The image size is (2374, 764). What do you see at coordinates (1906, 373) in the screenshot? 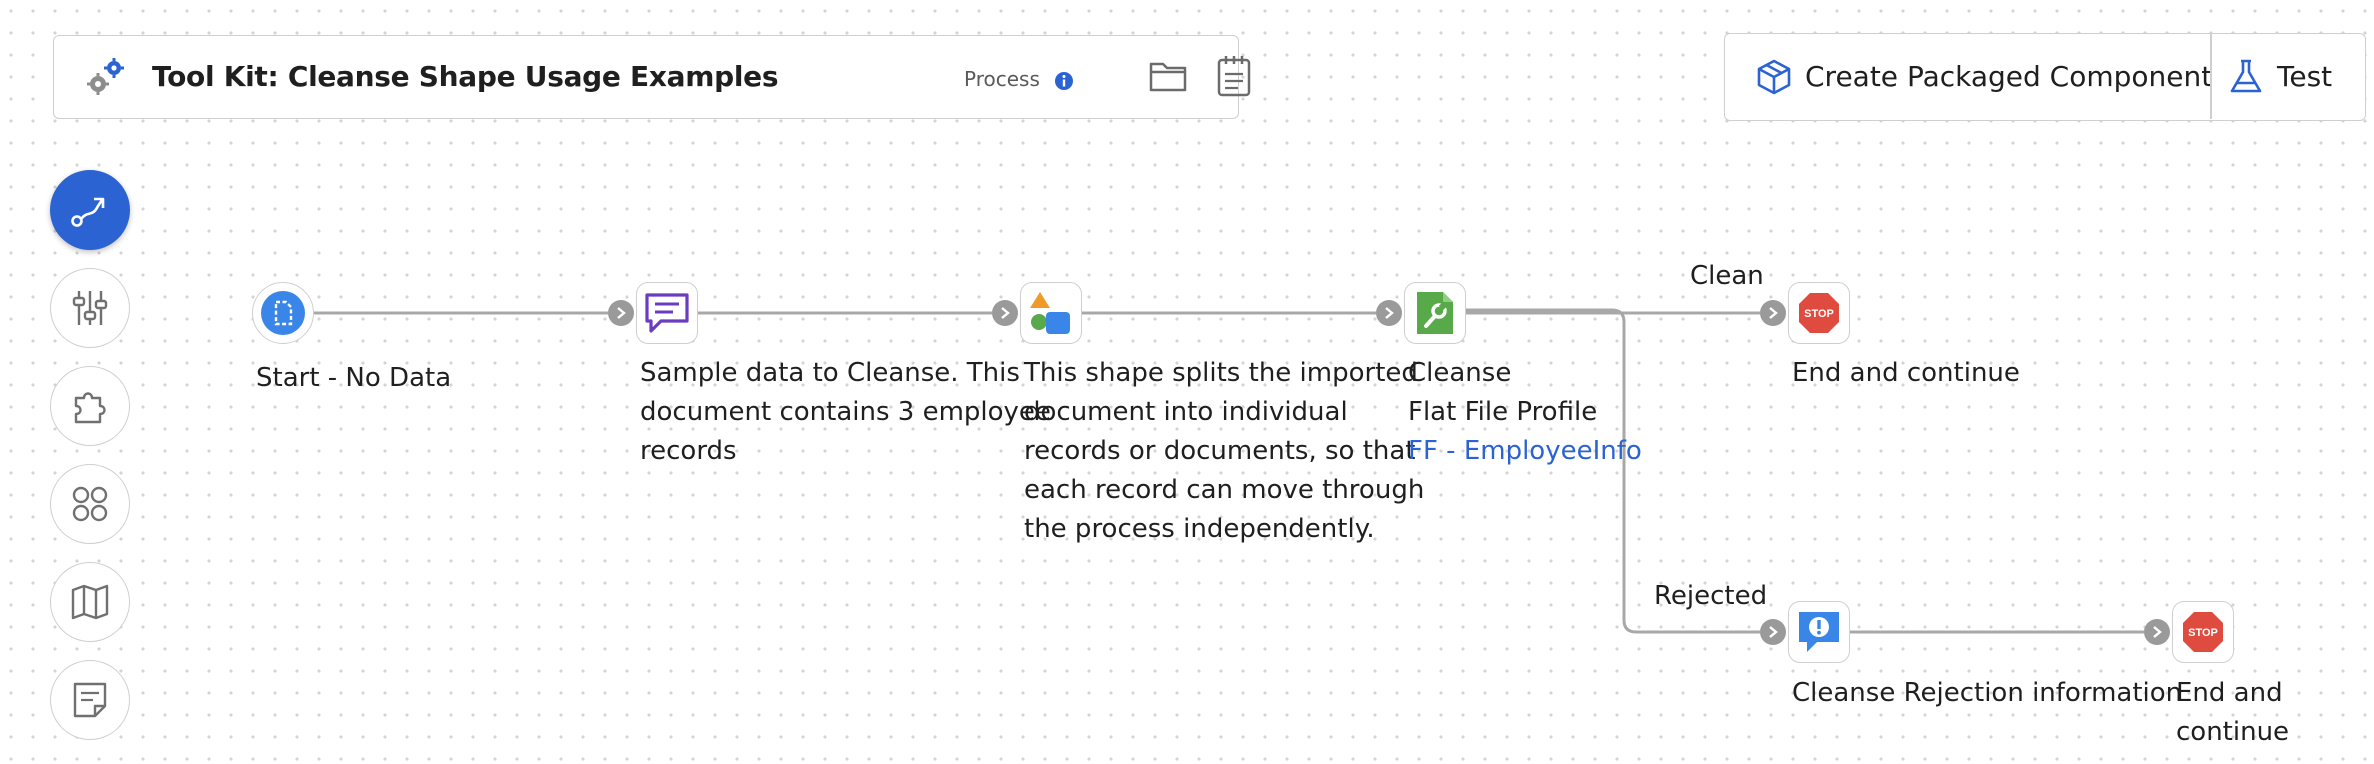
I see `stop-clean-label: End and continue` at bounding box center [1906, 373].